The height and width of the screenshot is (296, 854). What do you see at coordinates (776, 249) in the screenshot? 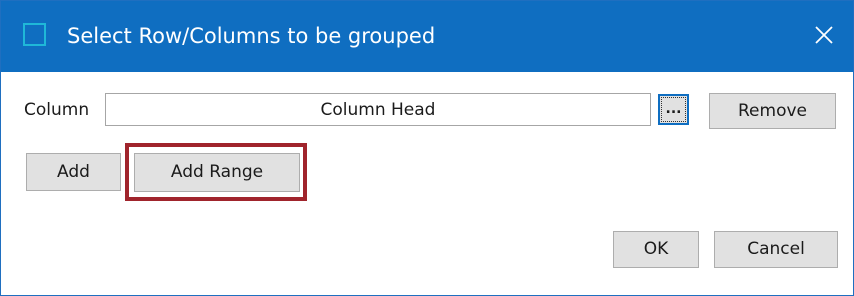
I see `cancel-button: Cancel` at bounding box center [776, 249].